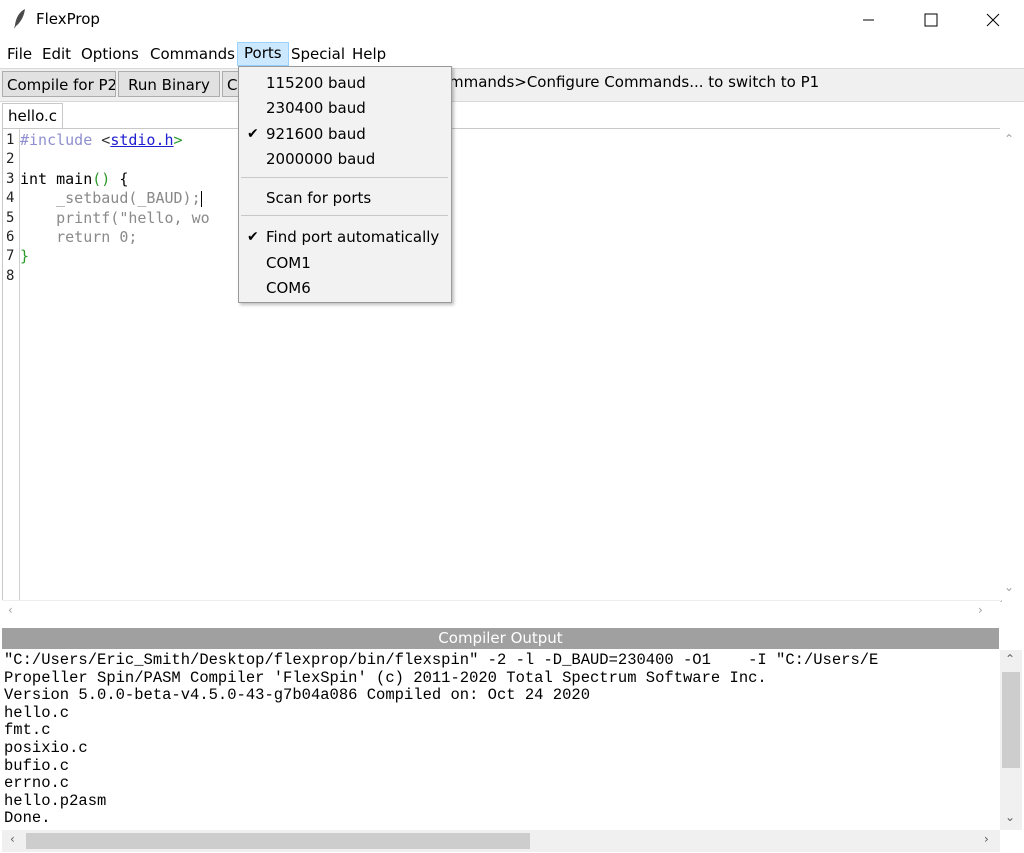  I want to click on code-token: (), so click(101, 178).